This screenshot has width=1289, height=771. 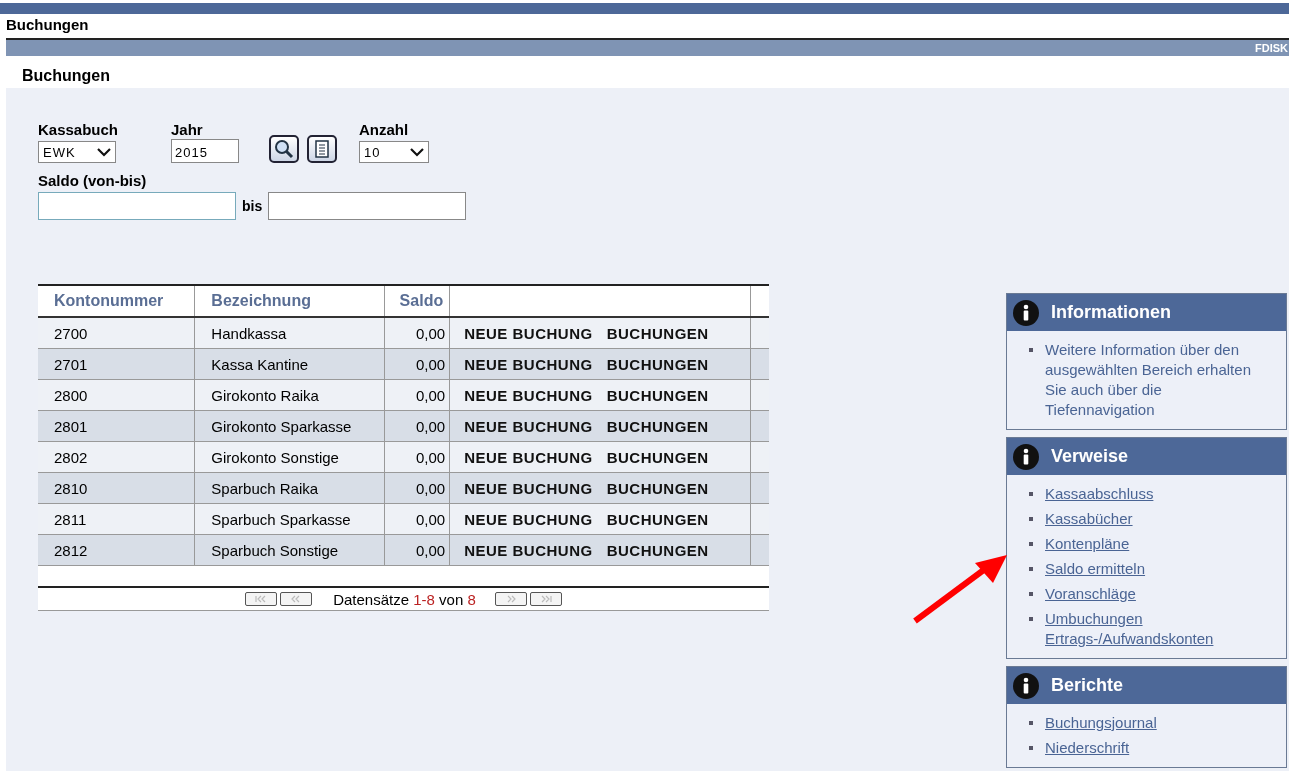 I want to click on sidebar-link: Kontenpläne, so click(x=1087, y=544).